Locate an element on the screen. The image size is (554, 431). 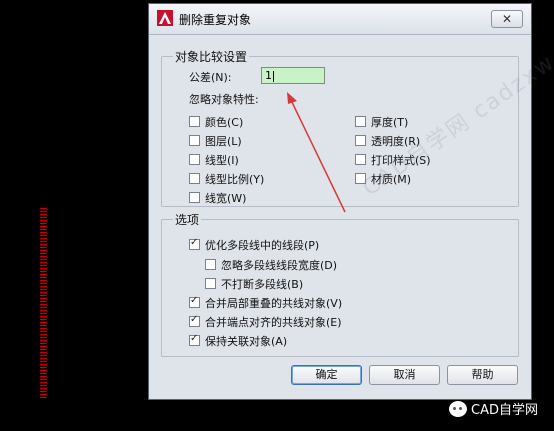
brand-text: CAD自学网 is located at coordinates (504, 410).